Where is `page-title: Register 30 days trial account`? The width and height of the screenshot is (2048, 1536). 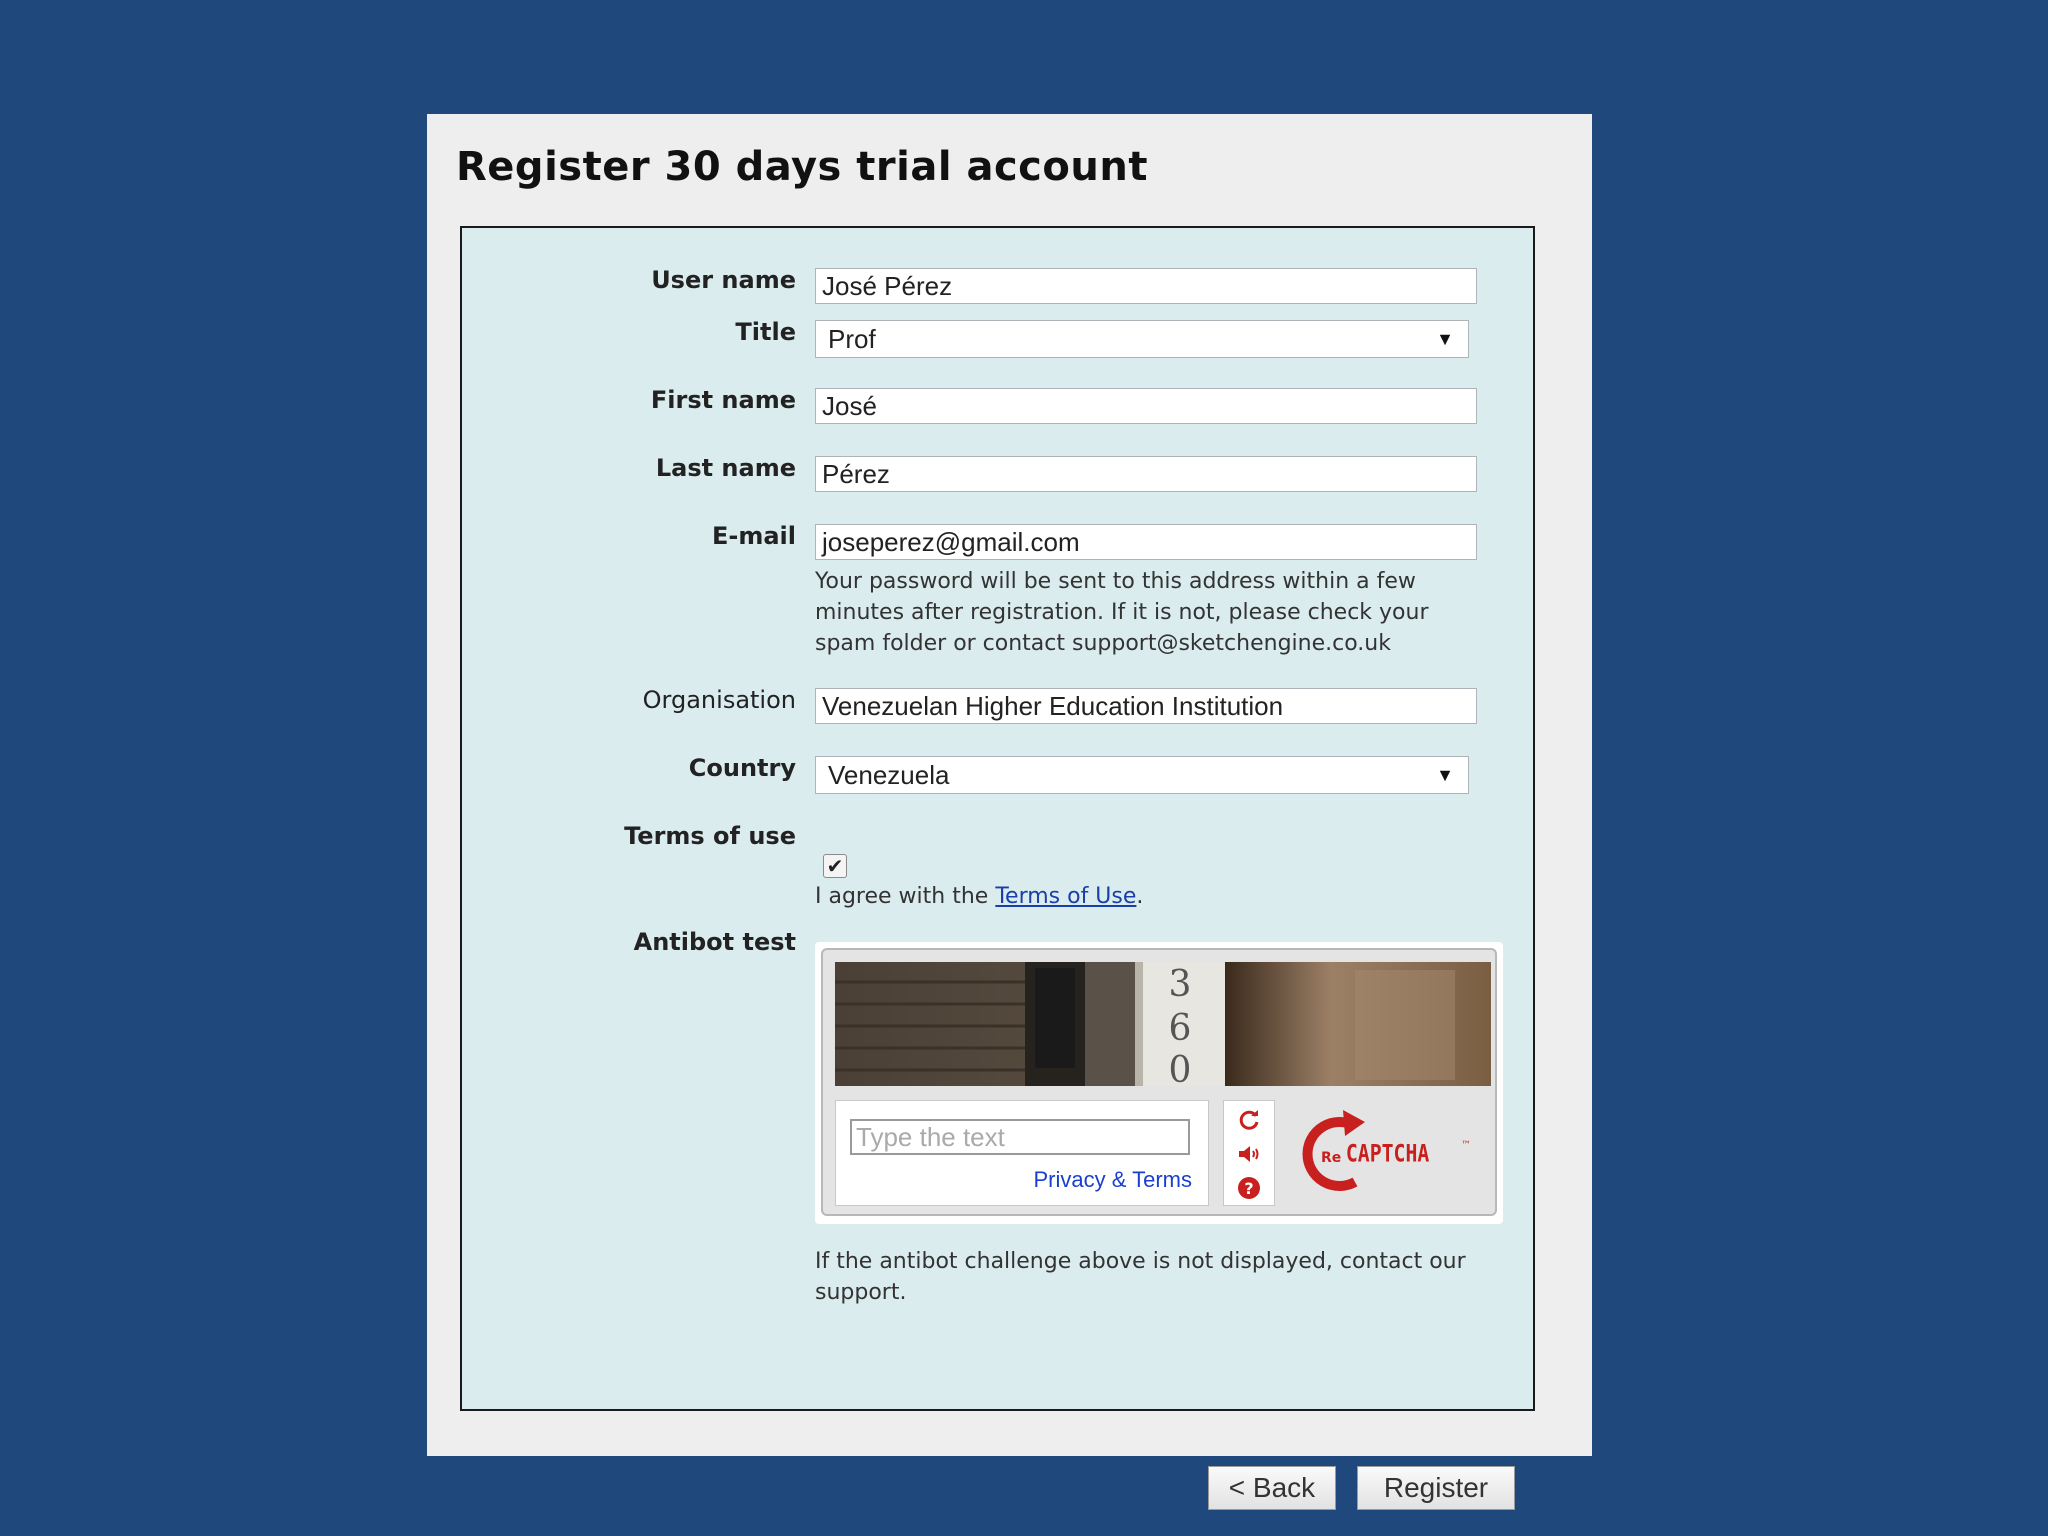
page-title: Register 30 days trial account is located at coordinates (802, 167).